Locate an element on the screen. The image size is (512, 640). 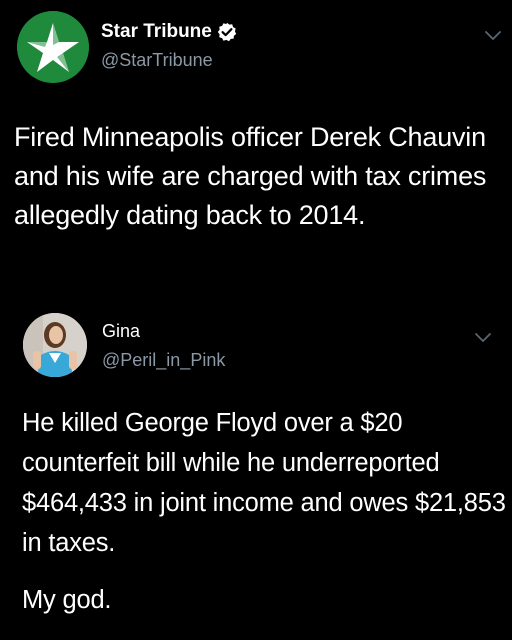
verified-badge-icon is located at coordinates (227, 32).